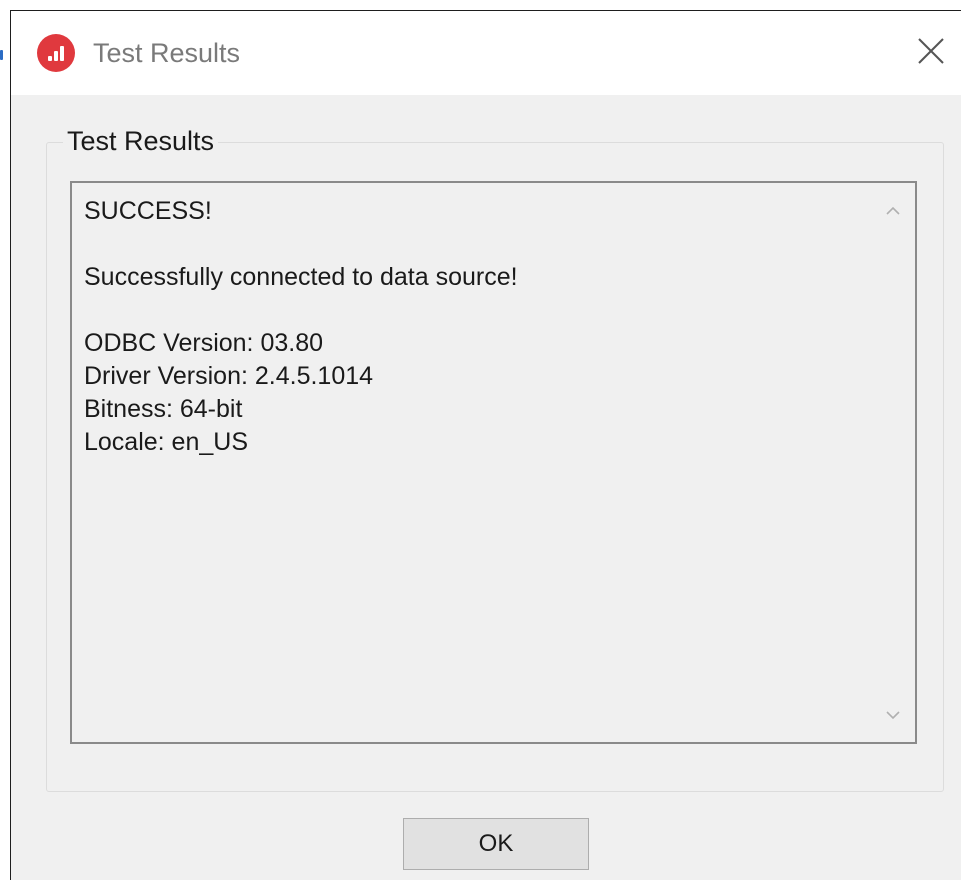 The height and width of the screenshot is (880, 961). I want to click on results-line: Bitness: 64-bit, so click(163, 409).